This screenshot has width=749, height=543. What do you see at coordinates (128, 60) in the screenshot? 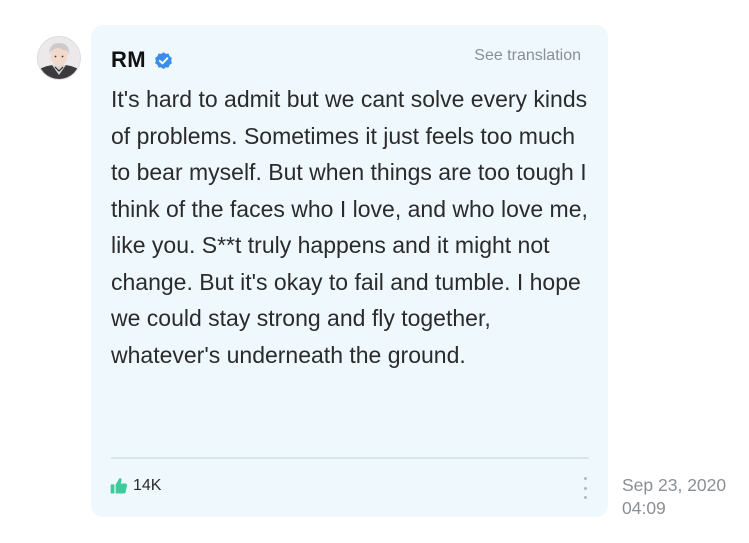
I see `author-name: RM` at bounding box center [128, 60].